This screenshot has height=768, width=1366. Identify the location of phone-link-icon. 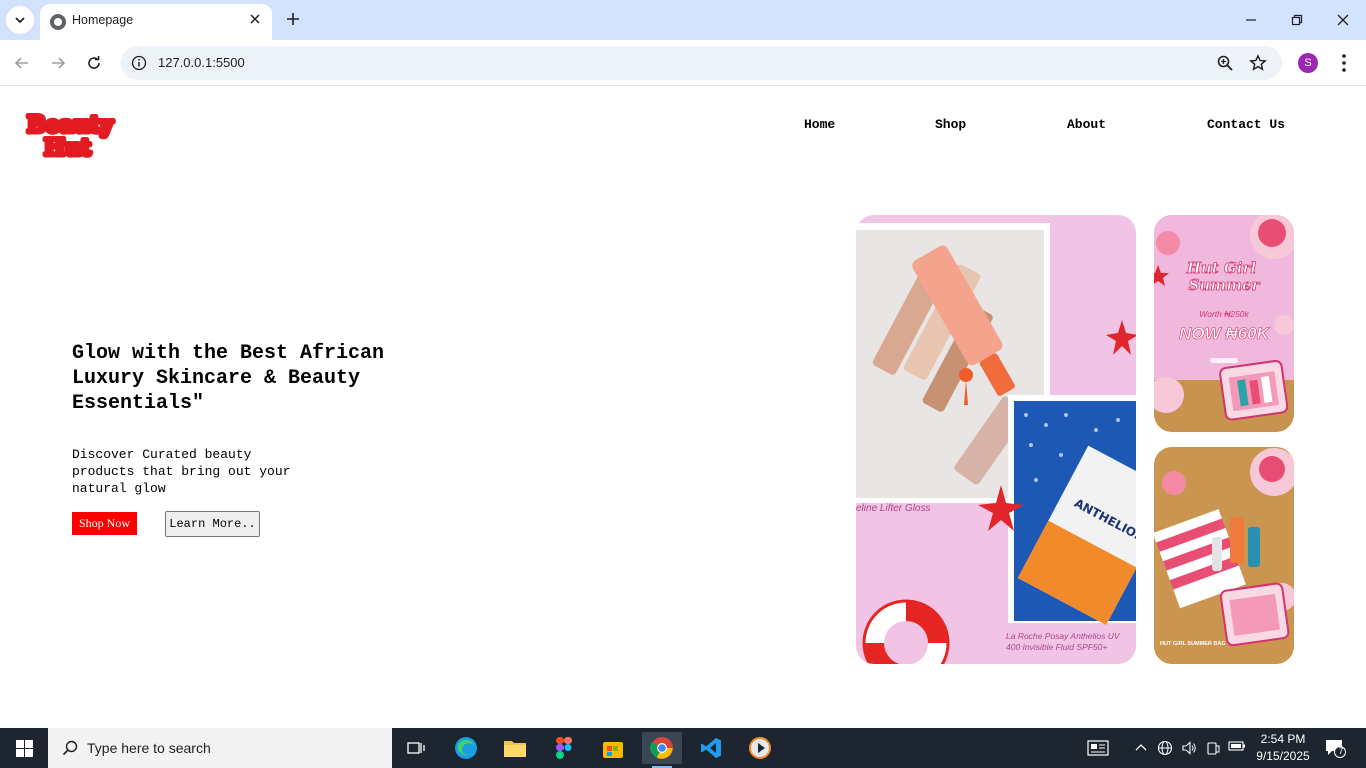
(1213, 748).